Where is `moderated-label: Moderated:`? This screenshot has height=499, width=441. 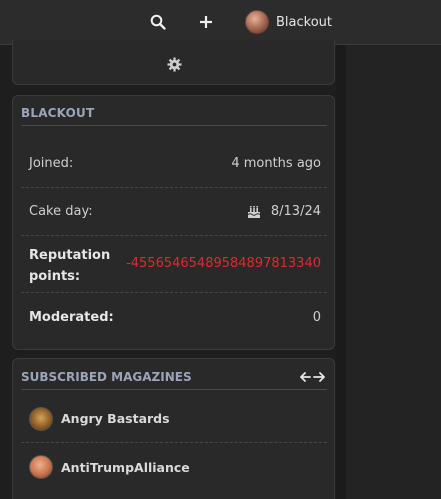 moderated-label: Moderated: is located at coordinates (71, 317).